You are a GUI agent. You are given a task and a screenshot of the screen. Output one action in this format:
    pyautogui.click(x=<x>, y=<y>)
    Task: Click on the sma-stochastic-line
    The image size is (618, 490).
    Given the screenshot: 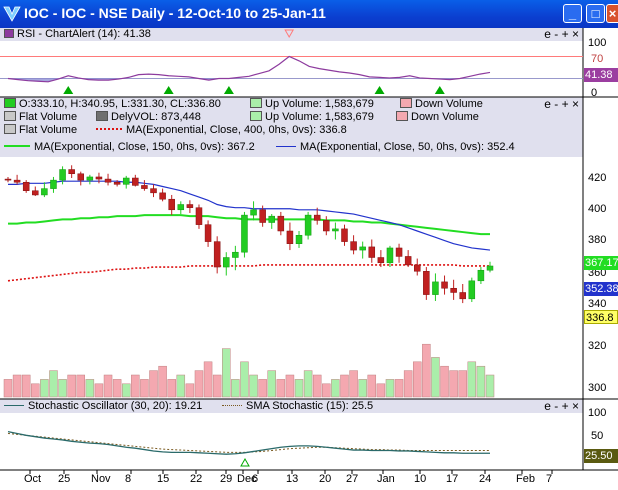 What is the action you would take?
    pyautogui.click(x=248, y=442)
    